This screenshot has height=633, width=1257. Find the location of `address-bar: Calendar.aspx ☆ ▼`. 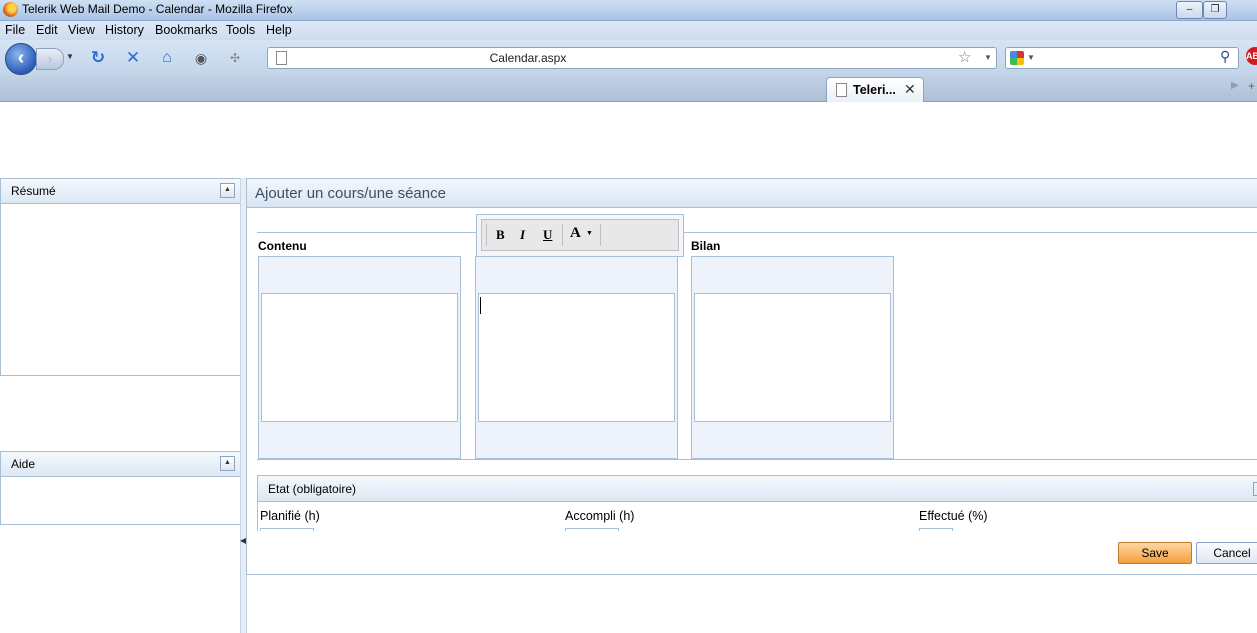

address-bar: Calendar.aspx ☆ ▼ is located at coordinates (632, 58).